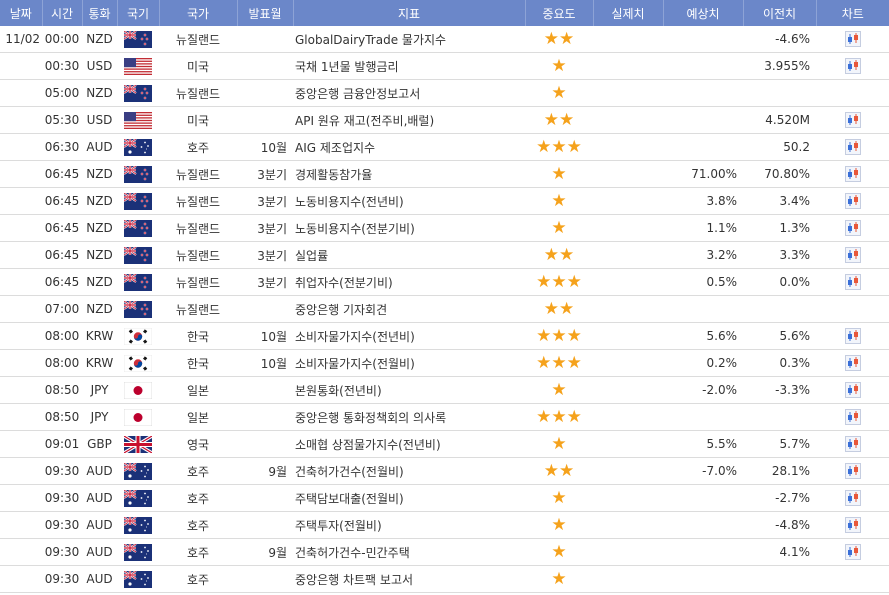  Describe the element at coordinates (21, 39) in the screenshot. I see `date-cell: 11/02` at that location.